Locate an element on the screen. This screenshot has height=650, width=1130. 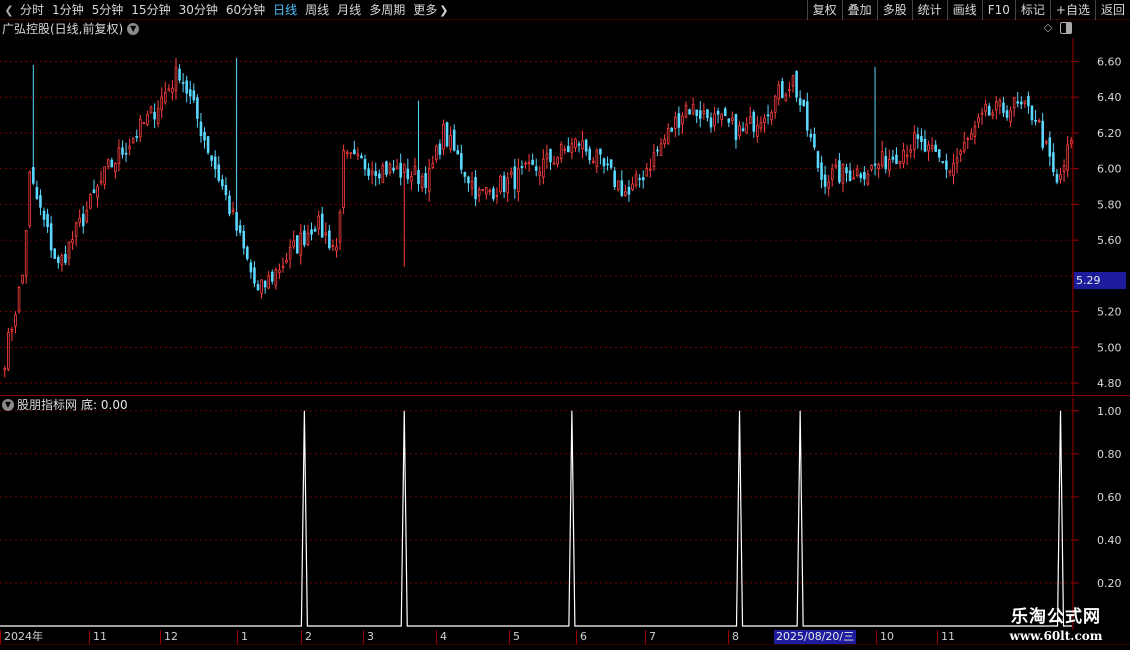
tab-weekly: 周线 is located at coordinates (317, 10).